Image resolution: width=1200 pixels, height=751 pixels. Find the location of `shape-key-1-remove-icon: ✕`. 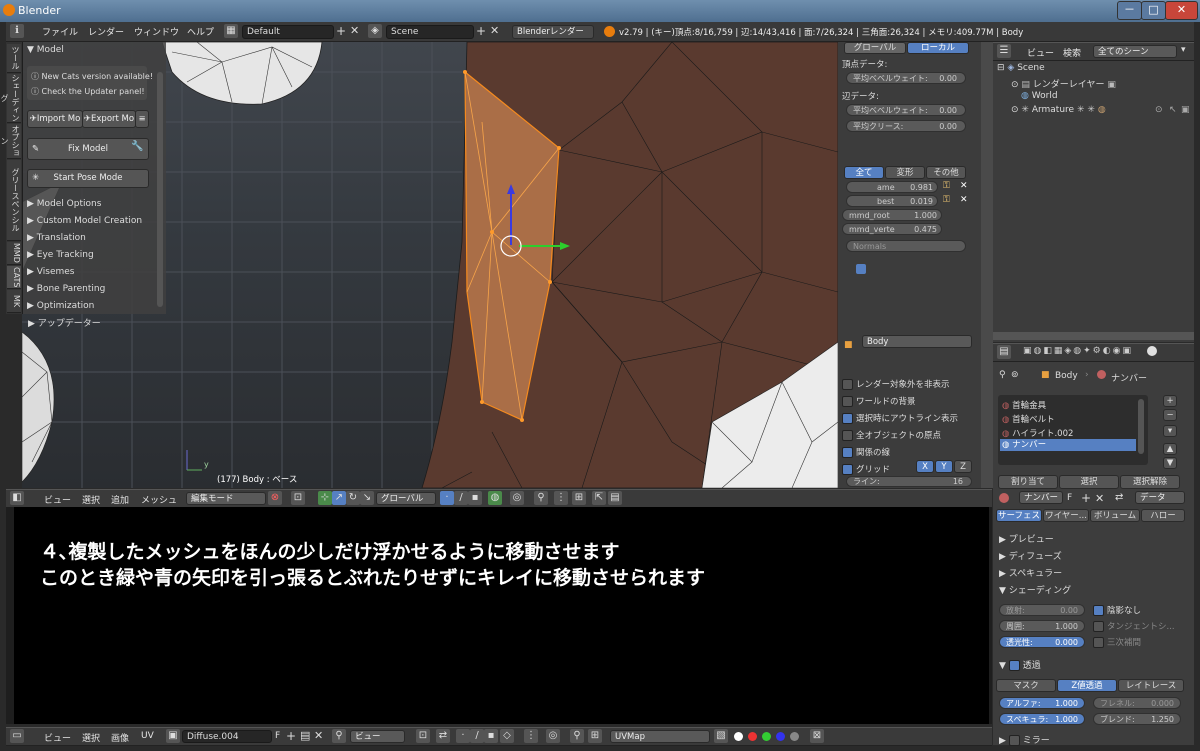

shape-key-1-remove-icon: ✕ is located at coordinates (964, 186).